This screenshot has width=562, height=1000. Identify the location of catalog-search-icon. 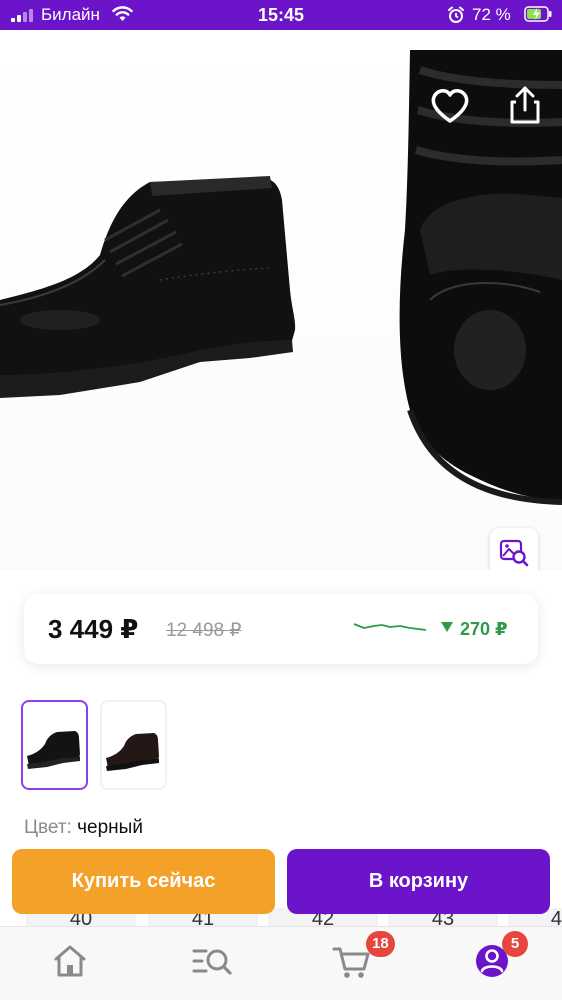
(212, 961).